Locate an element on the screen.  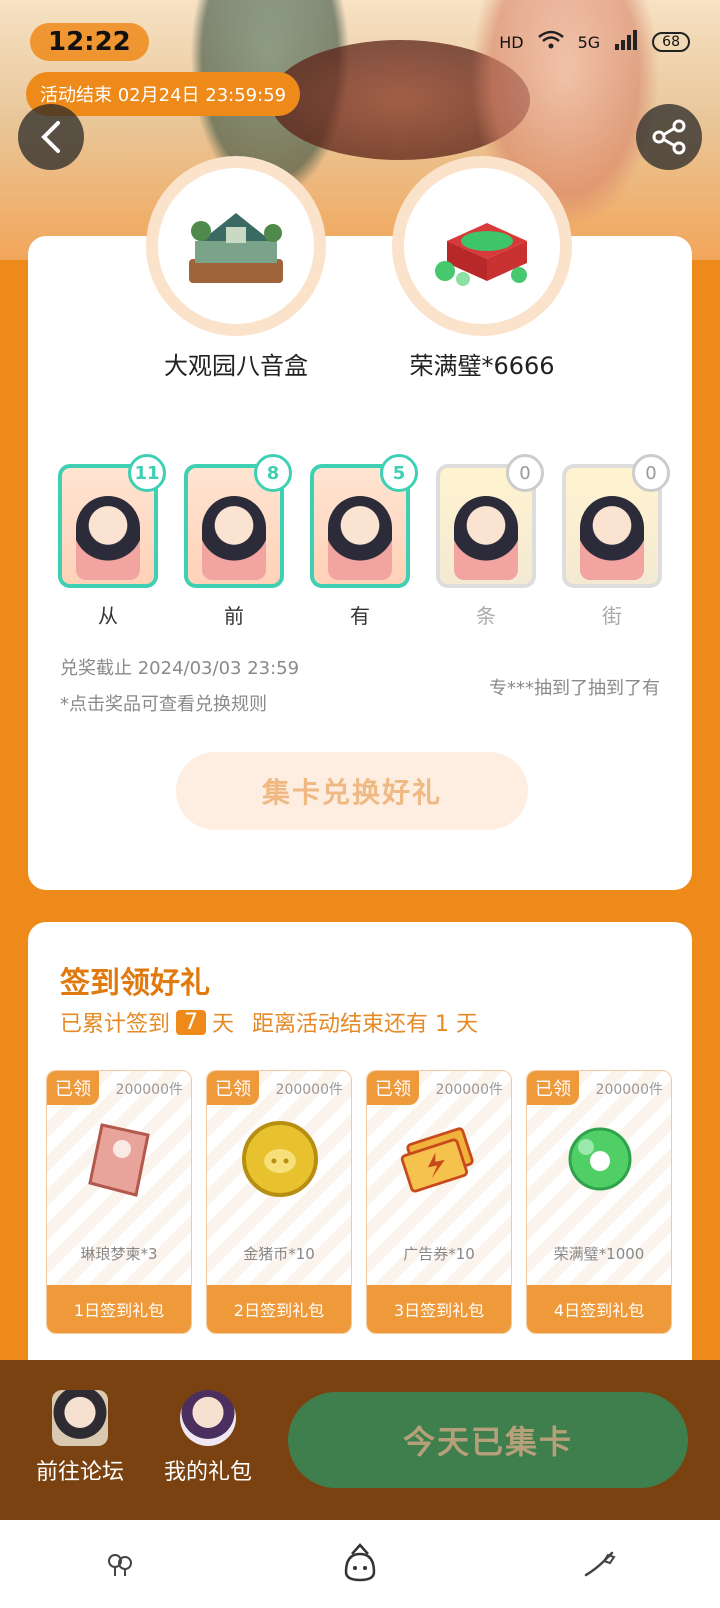
card-item: 0 街 is located at coordinates (616, 541).